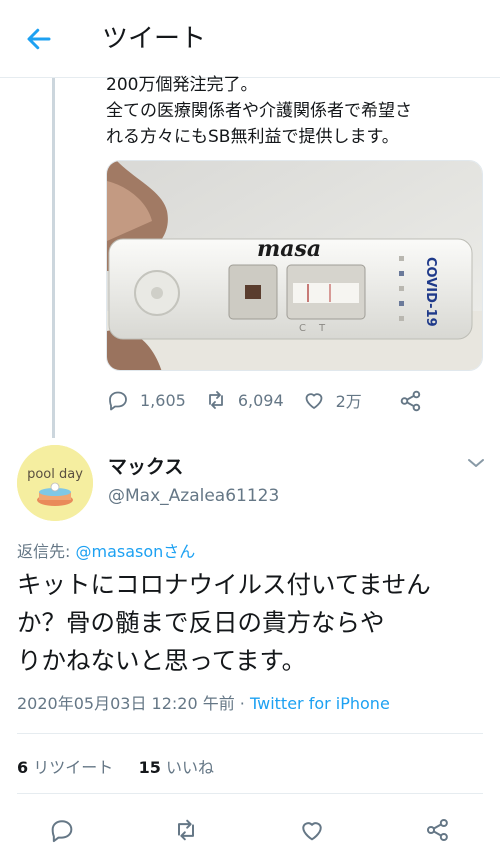  Describe the element at coordinates (289, 249) in the screenshot. I see `handwritten-name: masa` at that location.